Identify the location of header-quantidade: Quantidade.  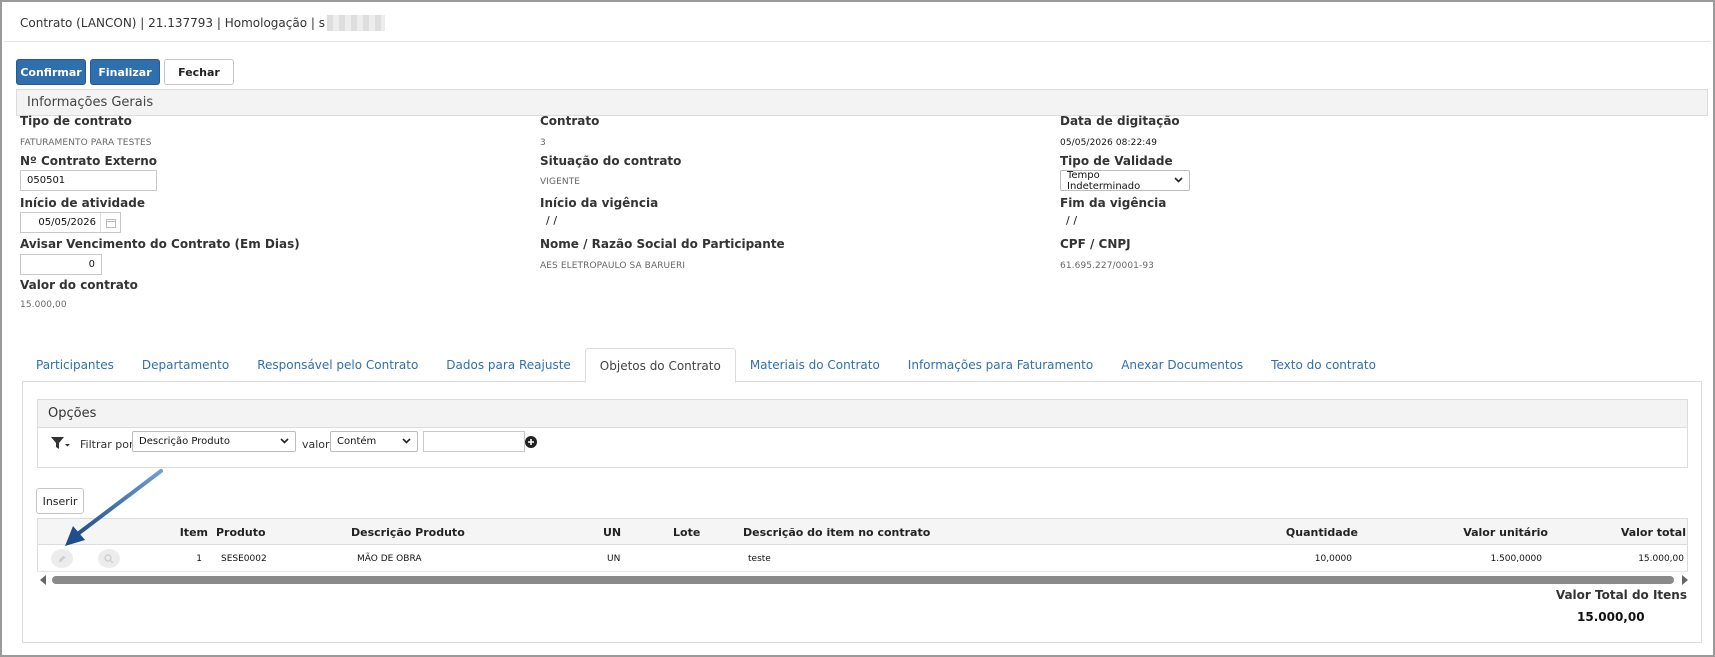
(1288, 532).